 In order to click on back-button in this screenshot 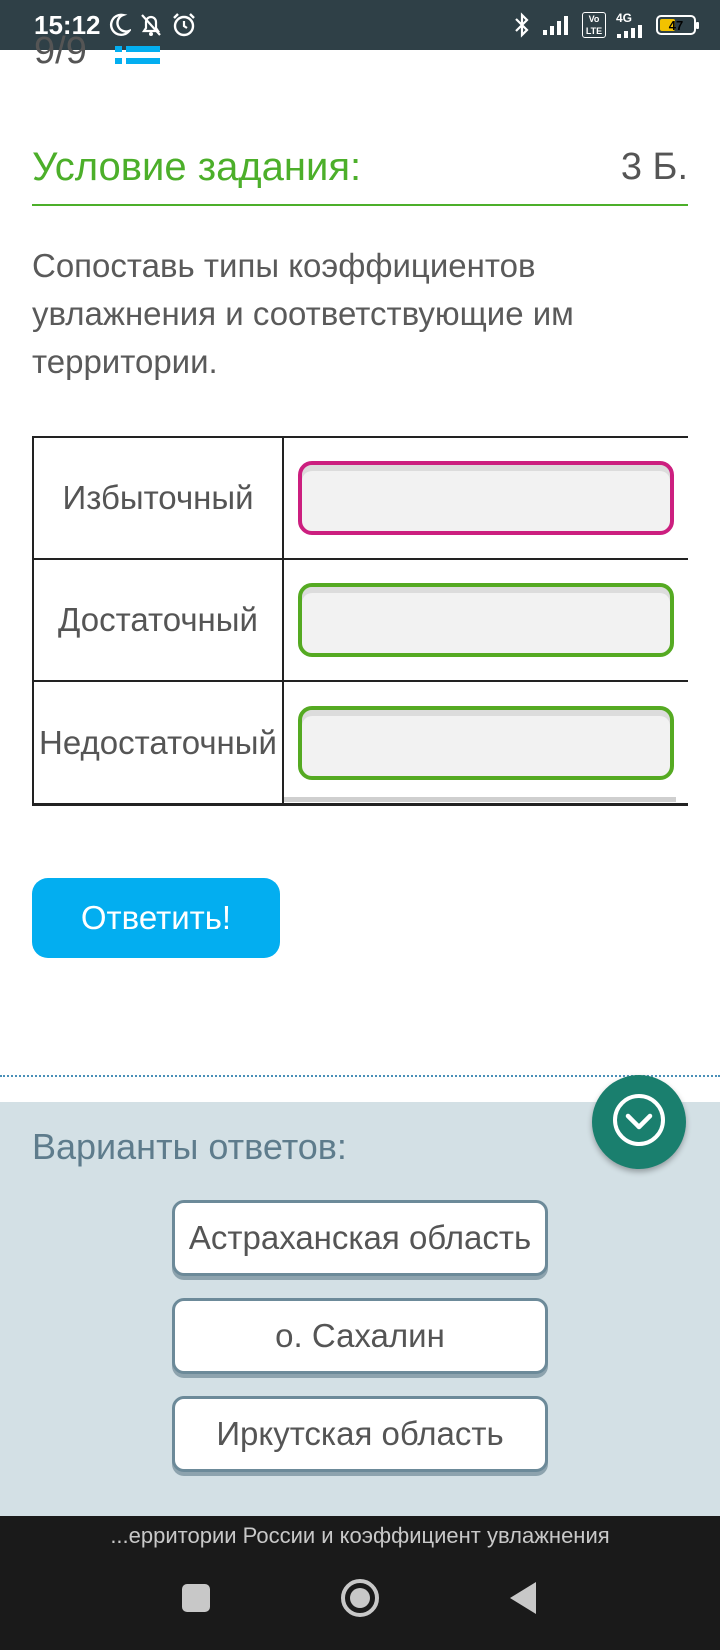, I will do `click(524, 1600)`.